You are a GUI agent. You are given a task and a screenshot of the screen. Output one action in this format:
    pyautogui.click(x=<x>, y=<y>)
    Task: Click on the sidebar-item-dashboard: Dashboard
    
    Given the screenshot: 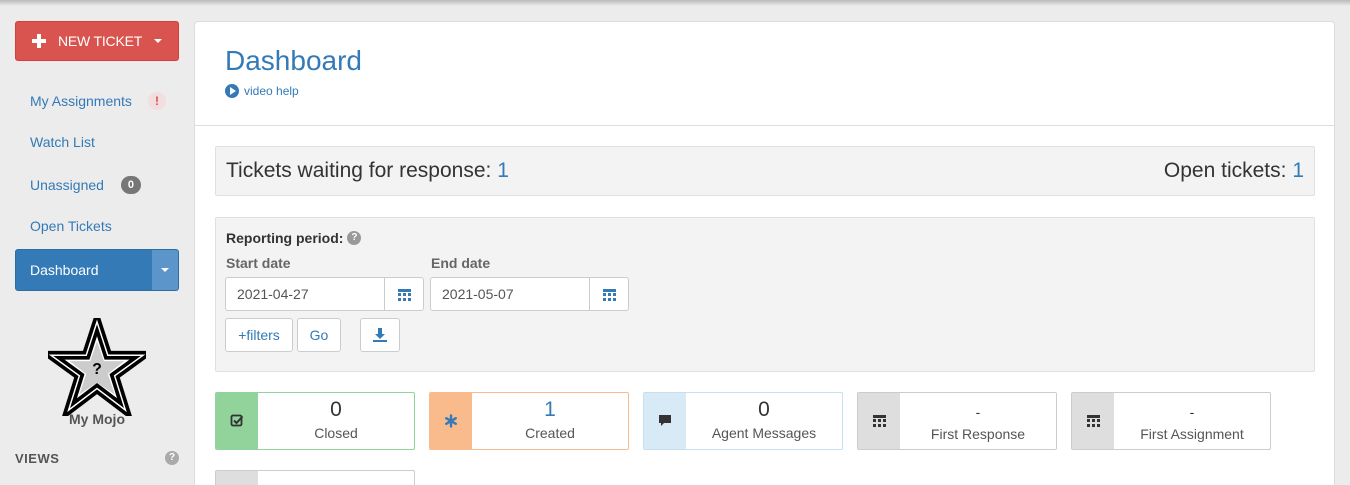 What is the action you would take?
    pyautogui.click(x=97, y=270)
    